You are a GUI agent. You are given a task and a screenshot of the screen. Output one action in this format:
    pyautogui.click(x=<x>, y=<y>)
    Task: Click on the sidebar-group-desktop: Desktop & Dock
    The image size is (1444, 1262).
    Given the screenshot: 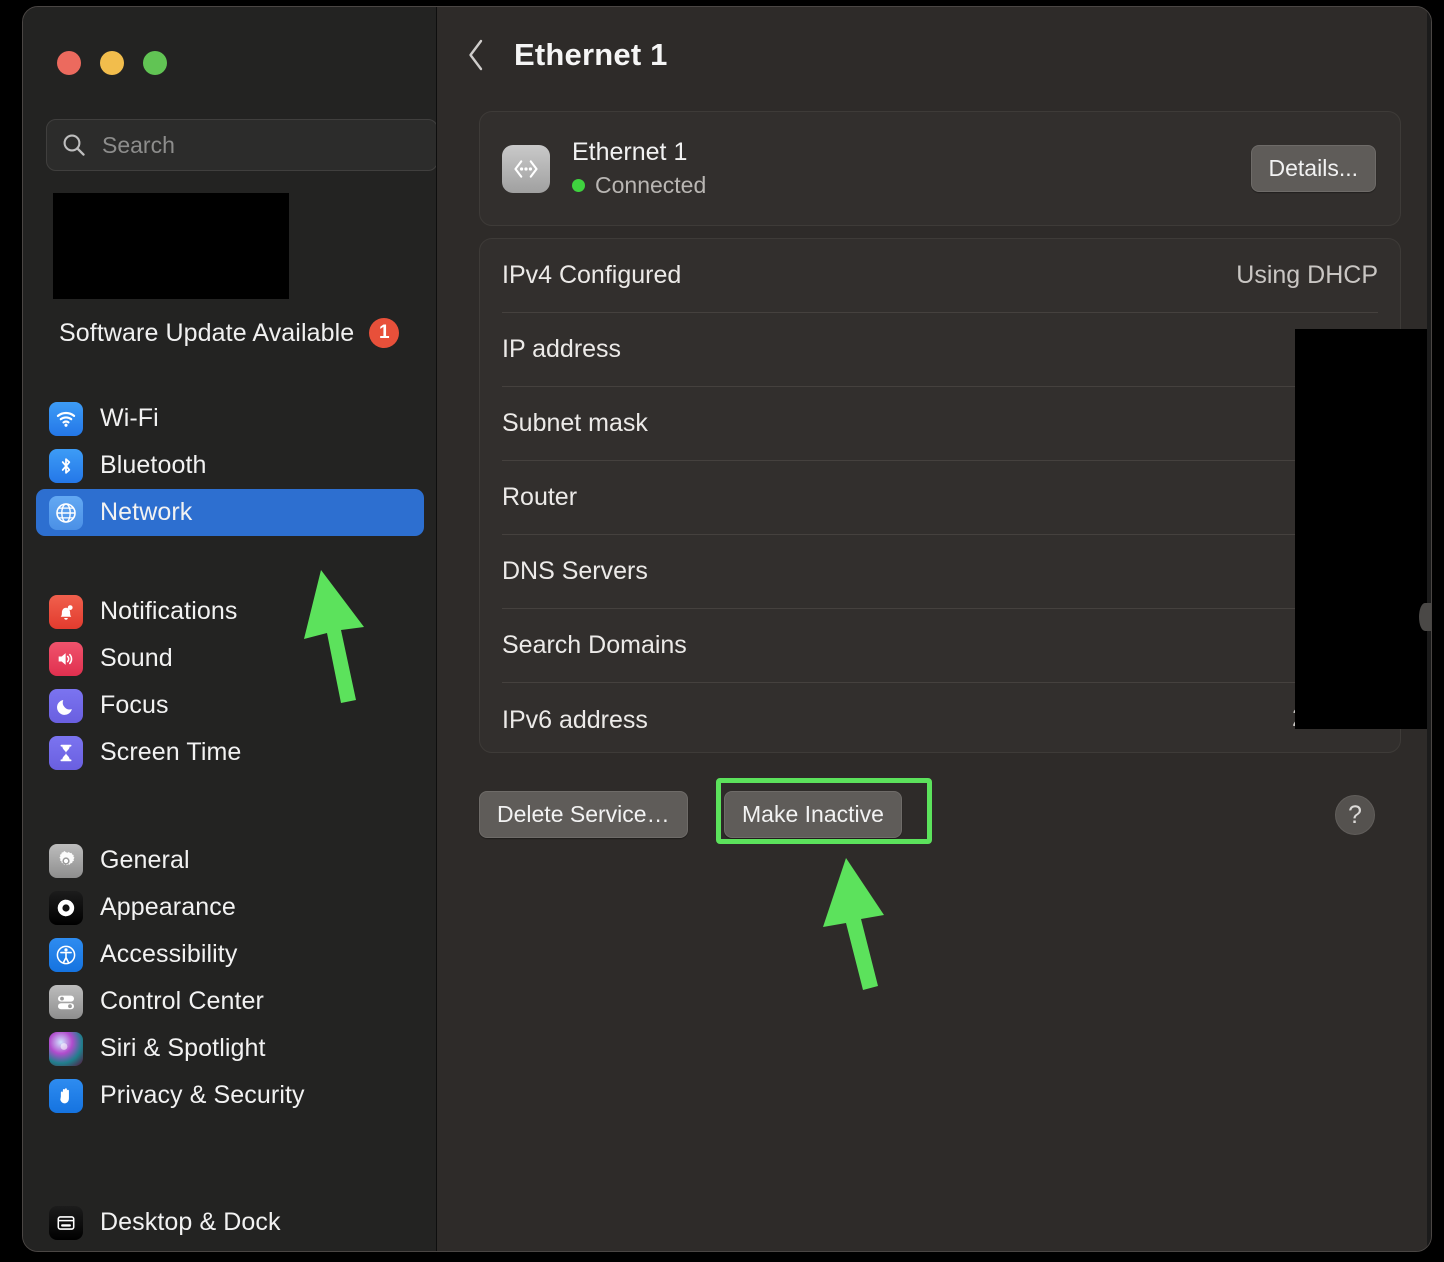 What is the action you would take?
    pyautogui.click(x=229, y=1222)
    